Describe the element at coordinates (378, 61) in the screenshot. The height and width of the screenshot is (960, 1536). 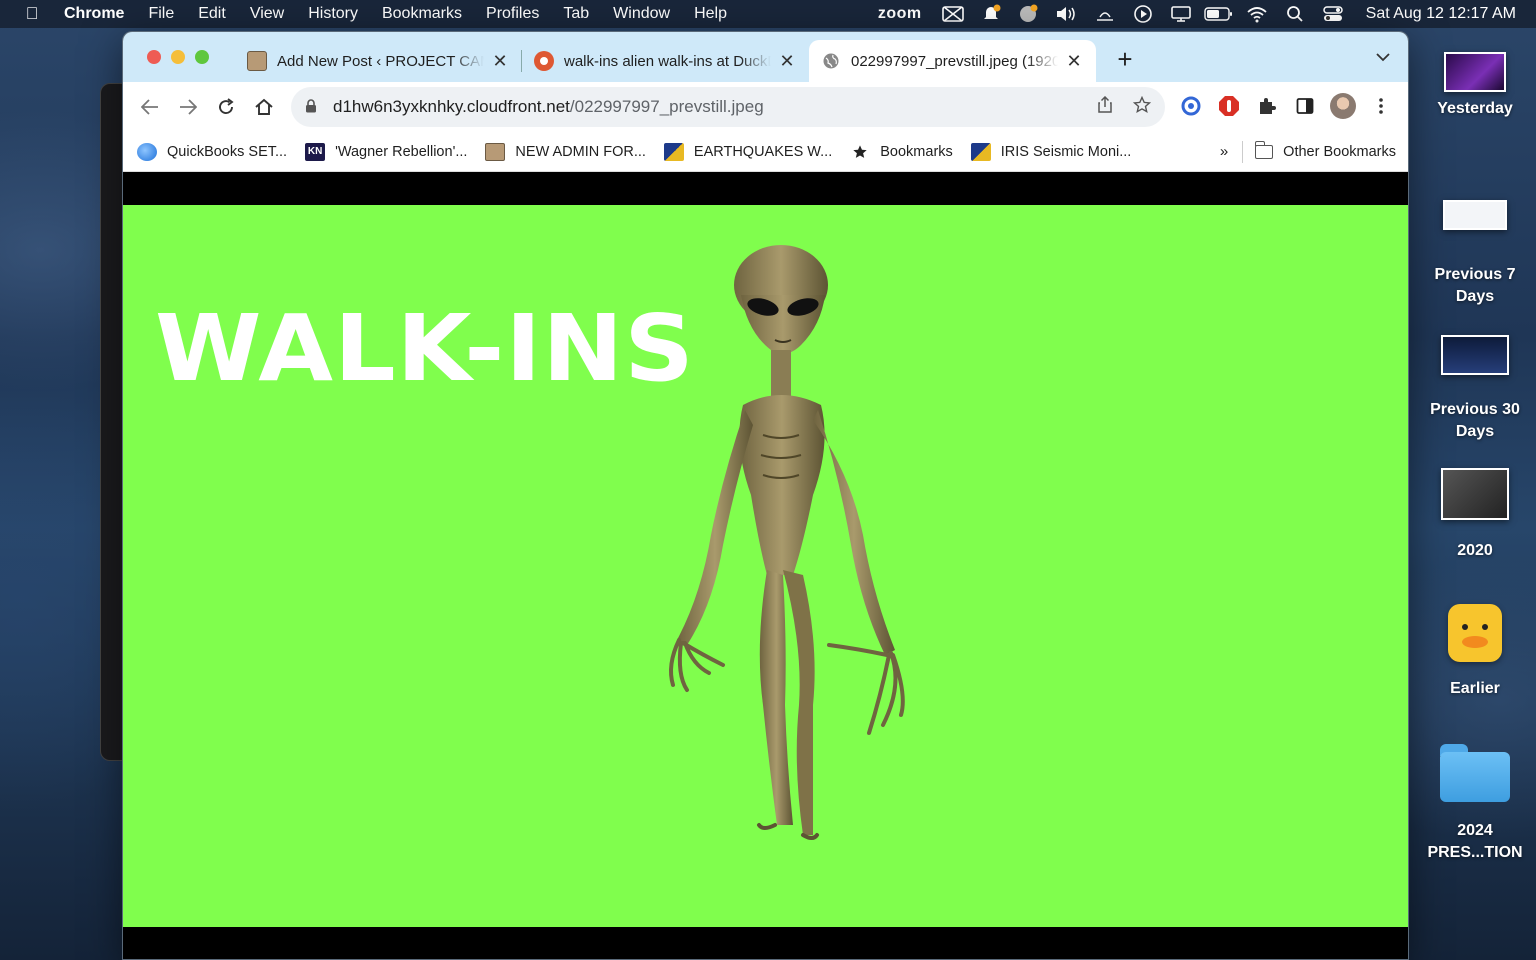
I see `tab-add-new-post: Add New Post ‹ PROJECT CAMELOT ✕` at that location.